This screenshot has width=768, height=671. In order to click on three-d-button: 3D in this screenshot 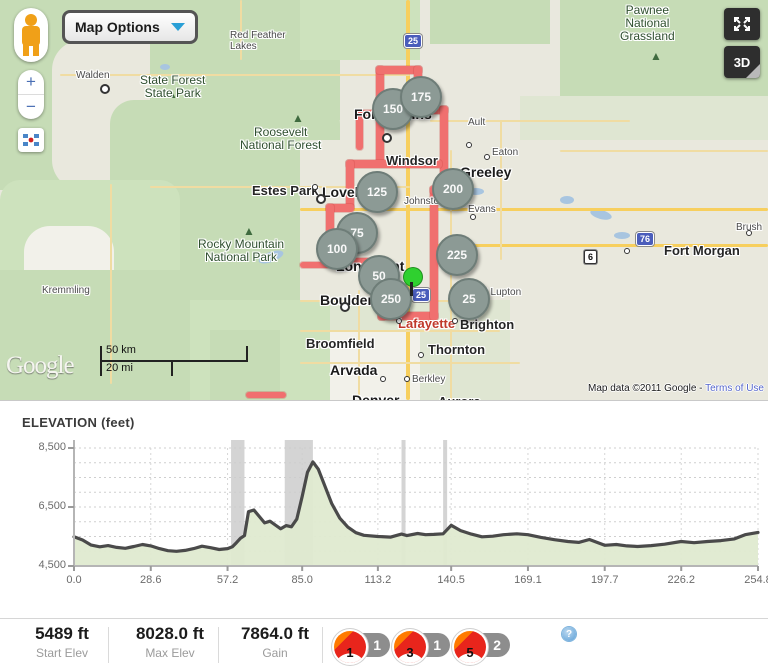, I will do `click(742, 62)`.